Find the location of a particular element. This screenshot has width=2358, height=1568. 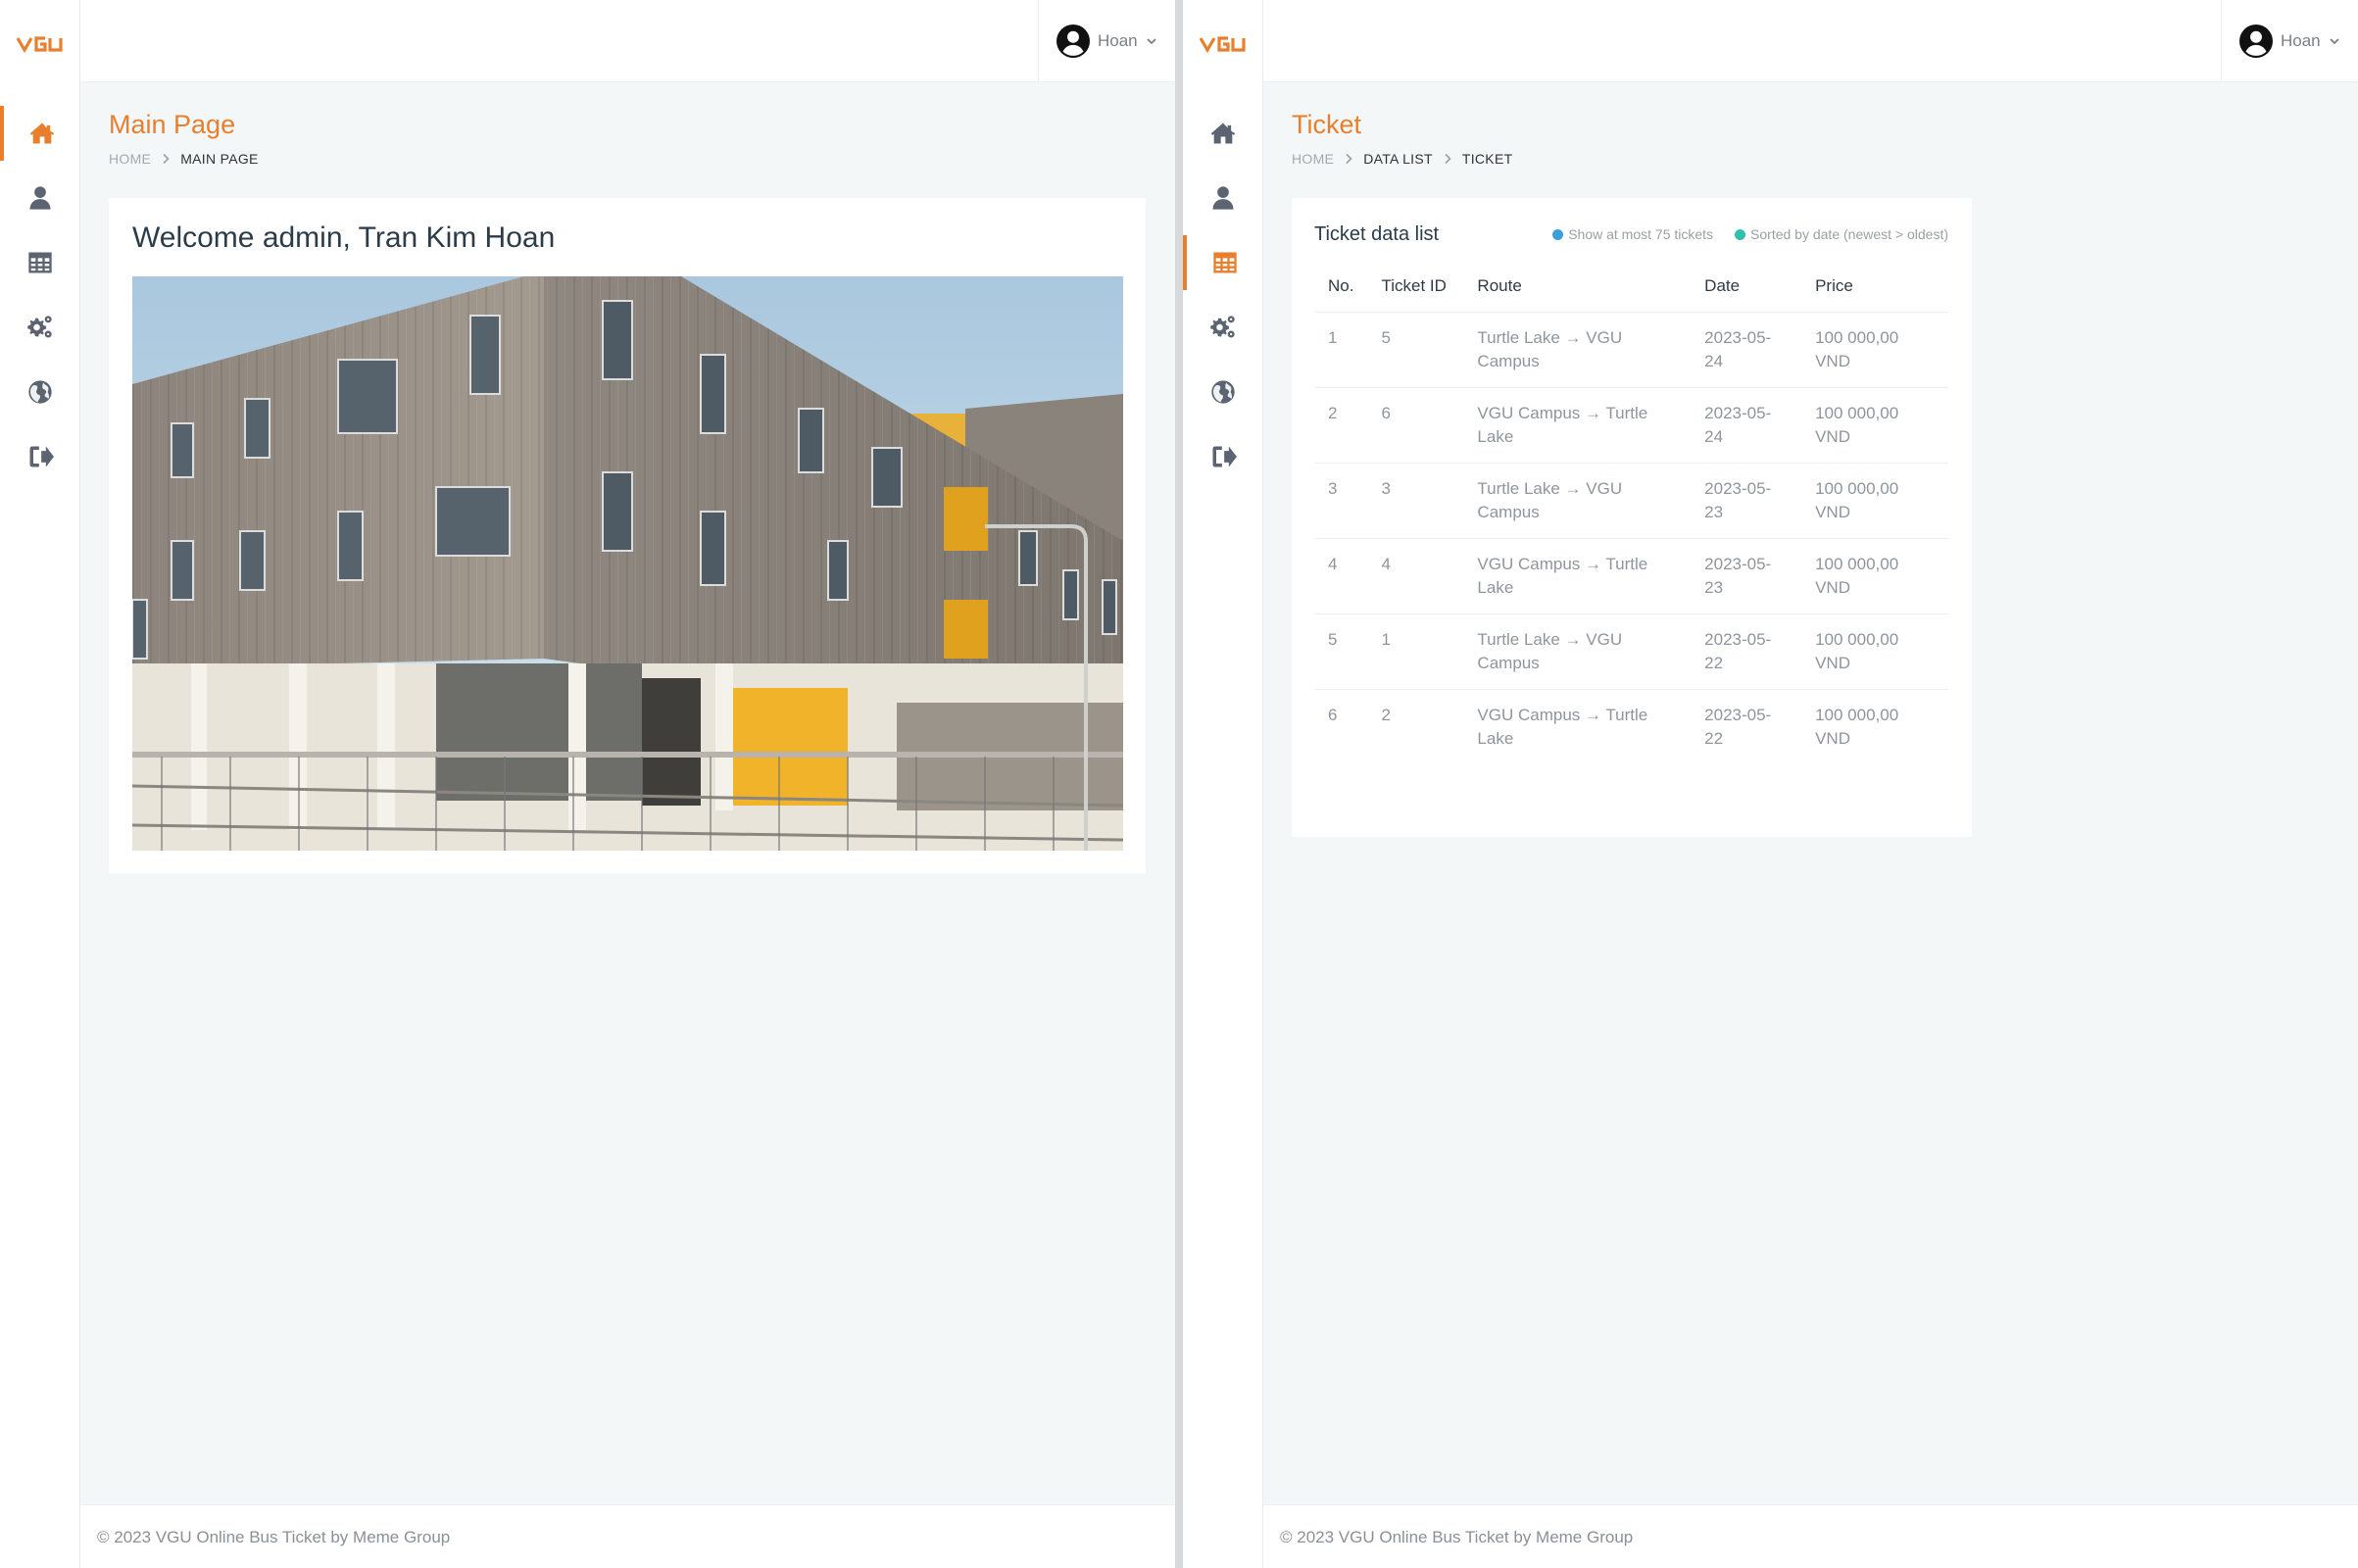

cell-no: 2 is located at coordinates (1341, 425).